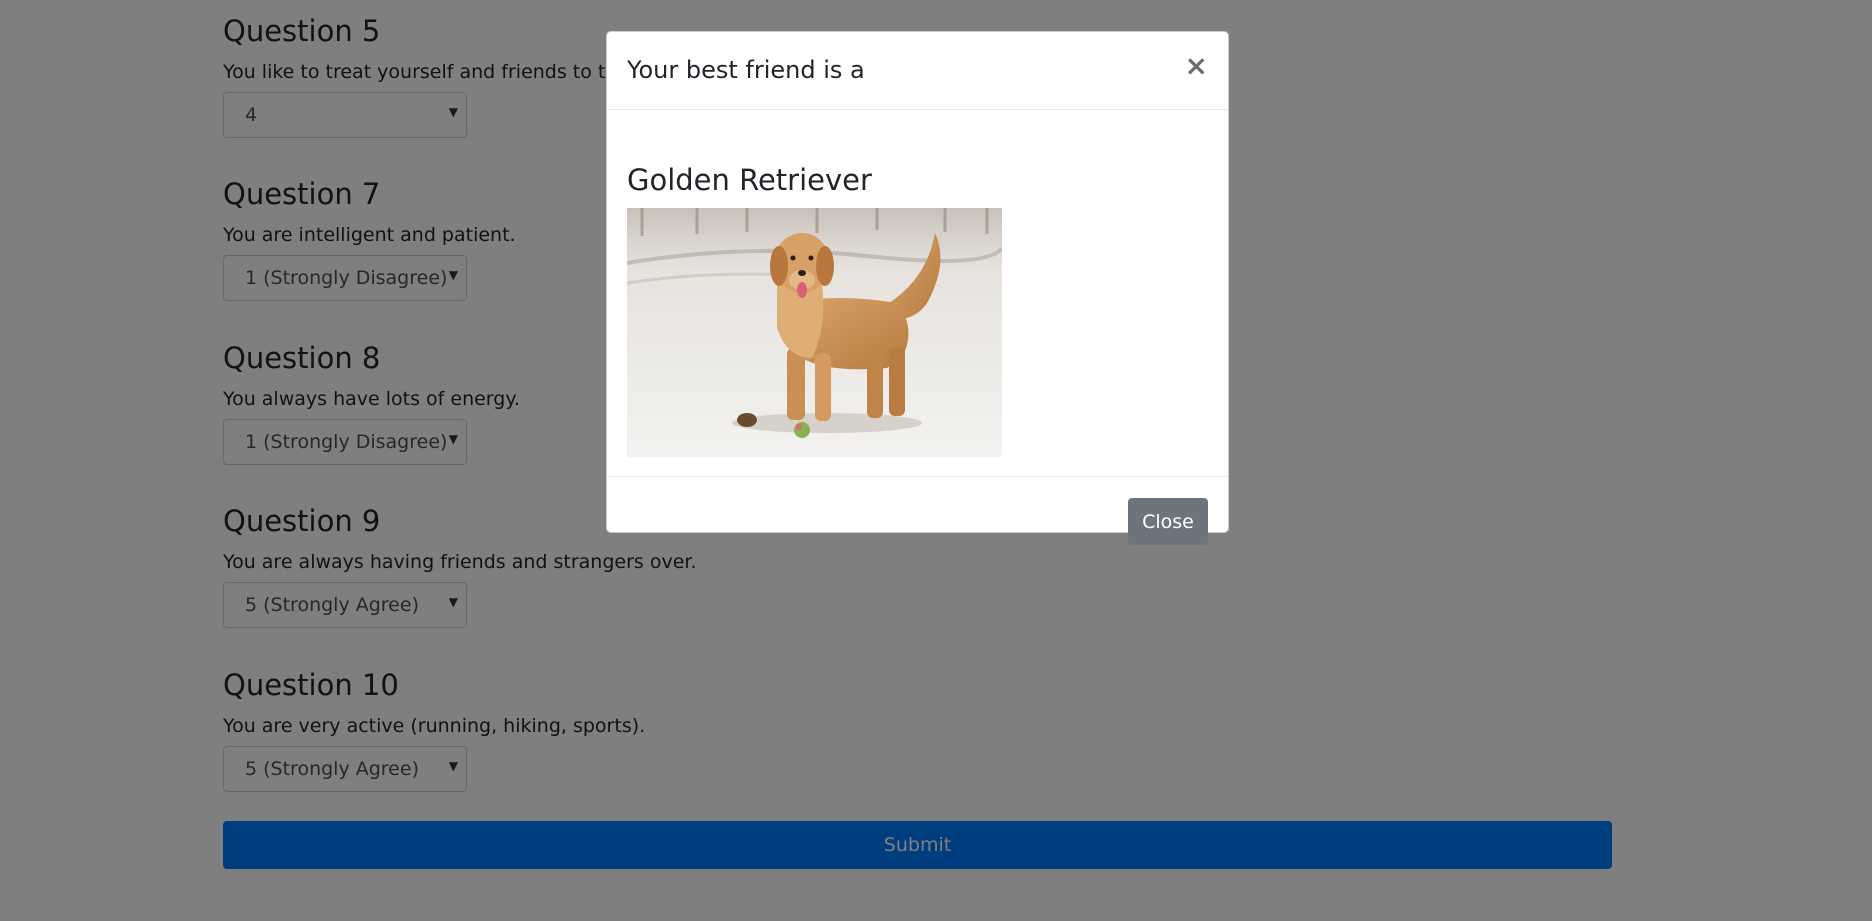 This screenshot has width=1872, height=921. Describe the element at coordinates (749, 180) in the screenshot. I see `breed-name: Golden Retriever` at that location.